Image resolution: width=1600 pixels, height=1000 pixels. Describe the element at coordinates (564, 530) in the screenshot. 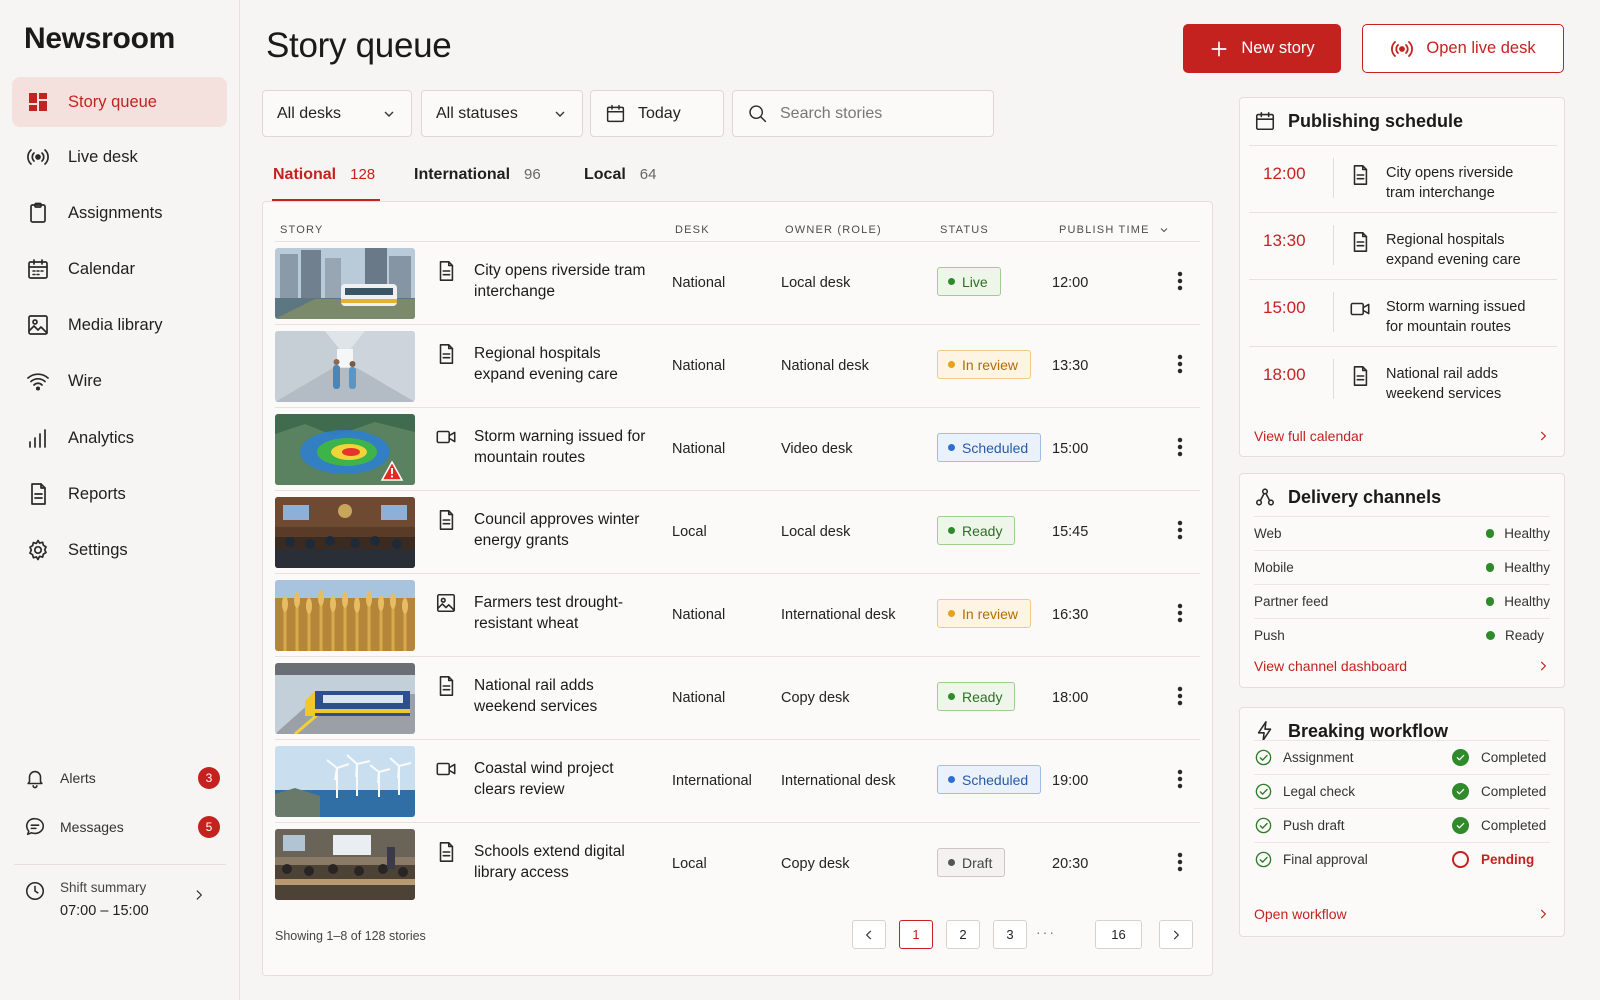

I see `story-title: Council approves winter energy grants` at that location.